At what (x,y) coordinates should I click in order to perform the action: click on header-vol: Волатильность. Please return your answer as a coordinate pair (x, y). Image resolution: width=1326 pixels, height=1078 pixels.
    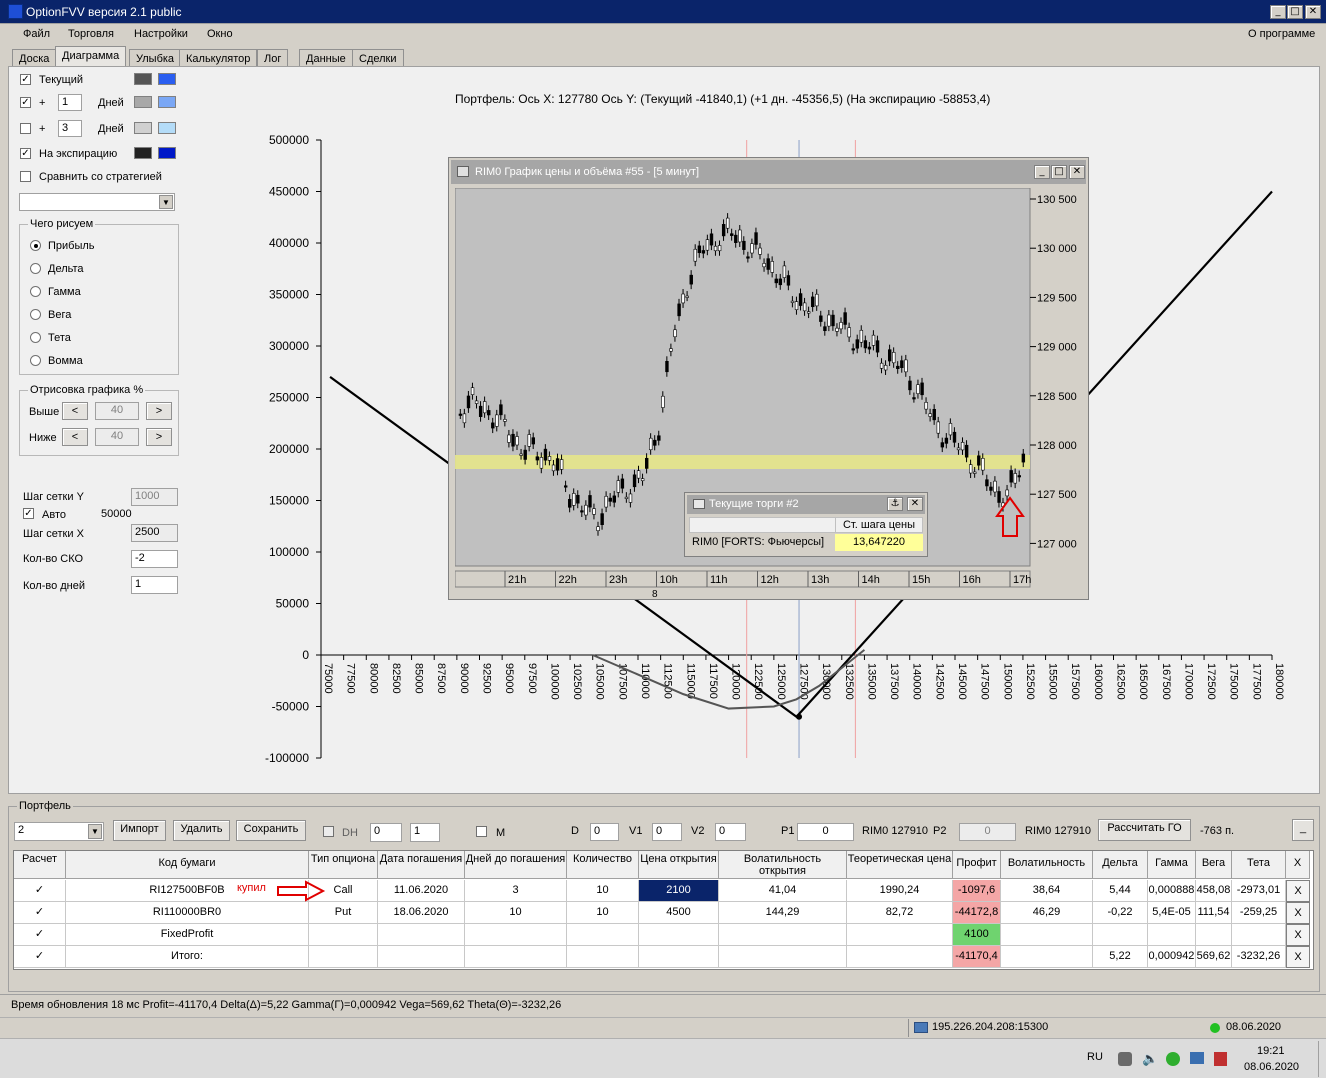
    Looking at the image, I should click on (1047, 865).